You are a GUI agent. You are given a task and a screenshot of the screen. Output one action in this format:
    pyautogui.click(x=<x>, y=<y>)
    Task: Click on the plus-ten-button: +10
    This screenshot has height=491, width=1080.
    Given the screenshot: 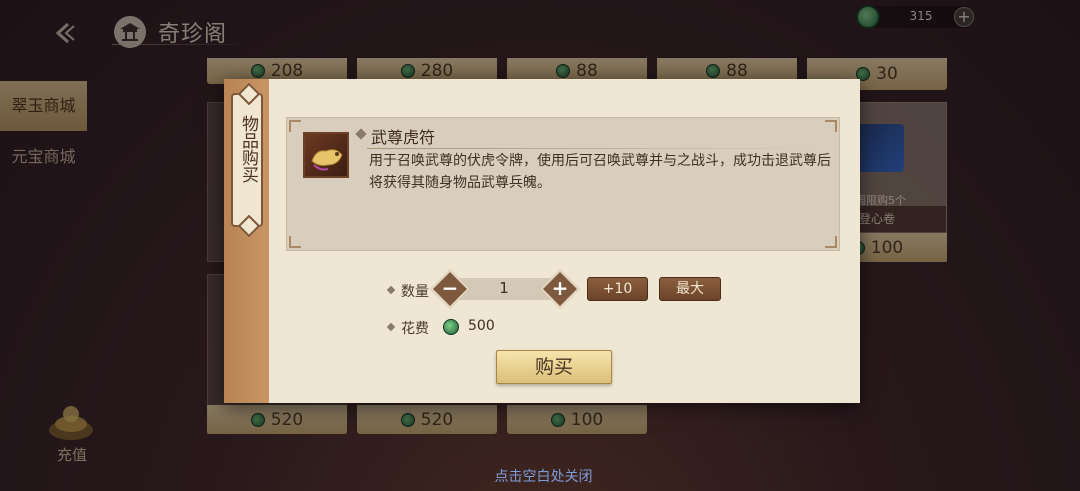 What is the action you would take?
    pyautogui.click(x=617, y=289)
    